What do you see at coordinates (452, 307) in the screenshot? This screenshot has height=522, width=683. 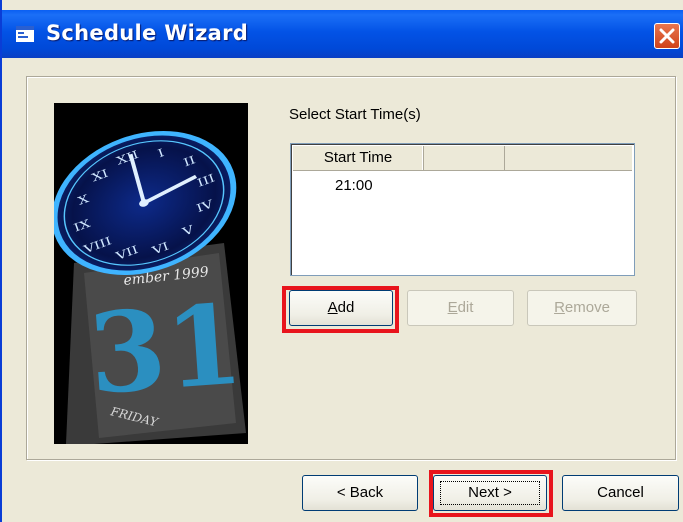 I see `edit-mnemonic: E` at bounding box center [452, 307].